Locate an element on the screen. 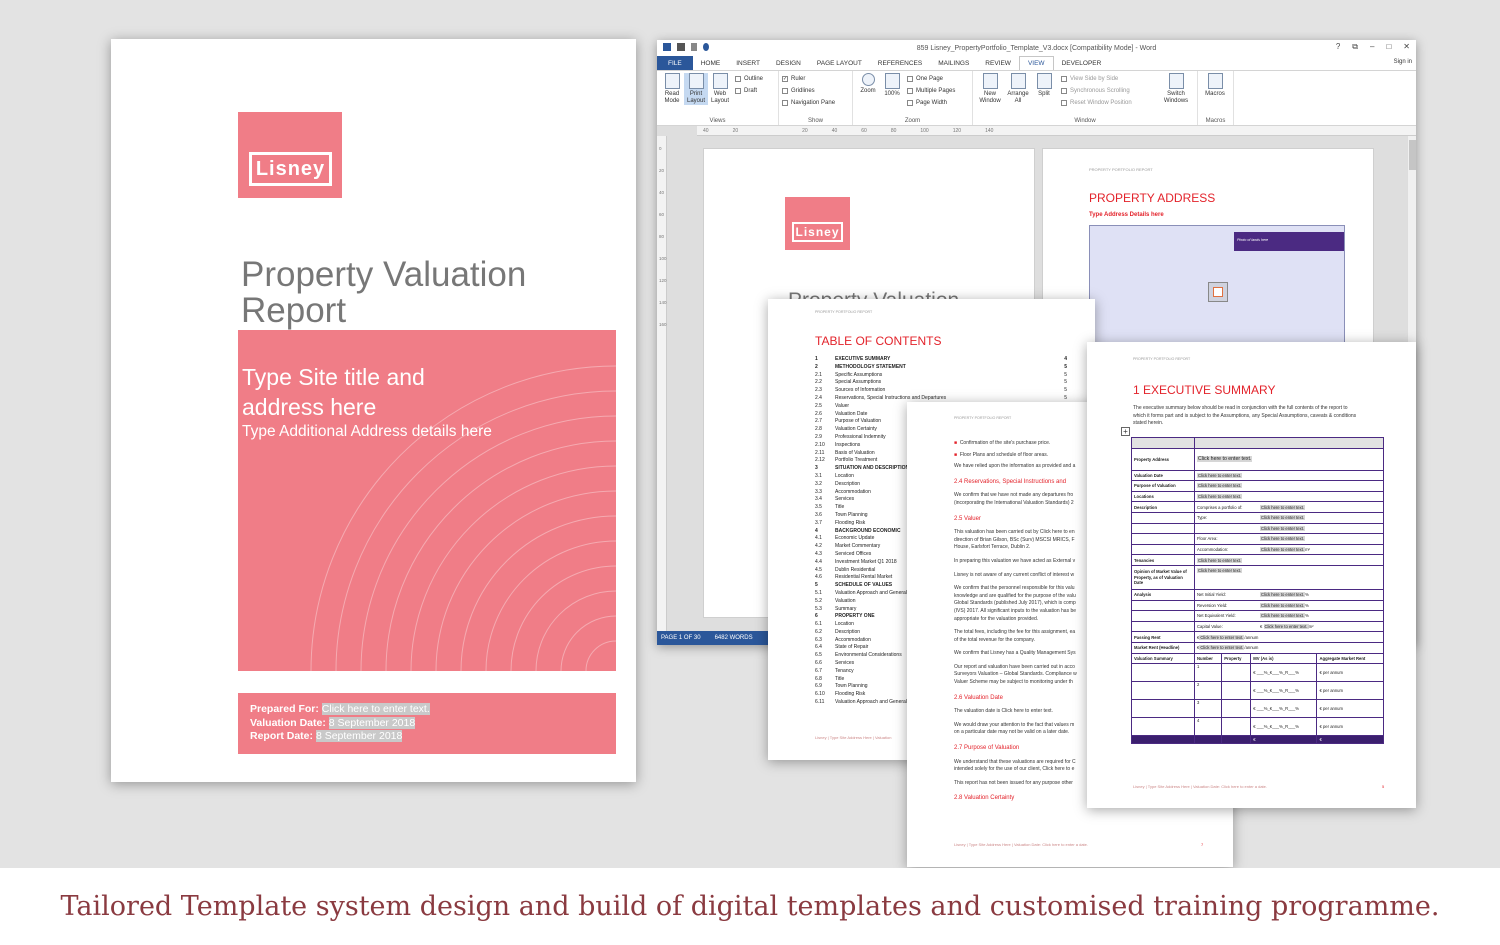  one-page-button: One Page is located at coordinates (931, 79).